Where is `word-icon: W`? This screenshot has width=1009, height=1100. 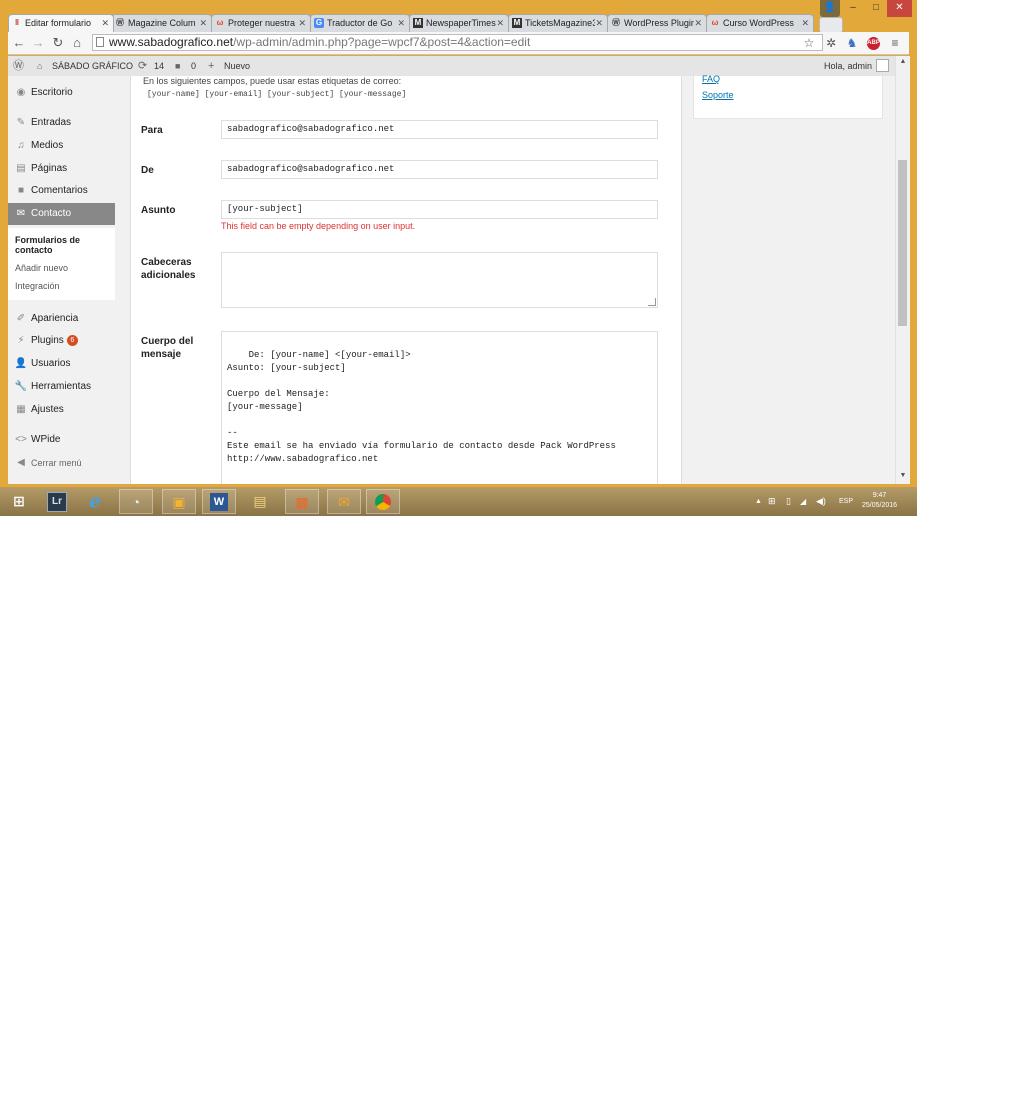 word-icon: W is located at coordinates (219, 501).